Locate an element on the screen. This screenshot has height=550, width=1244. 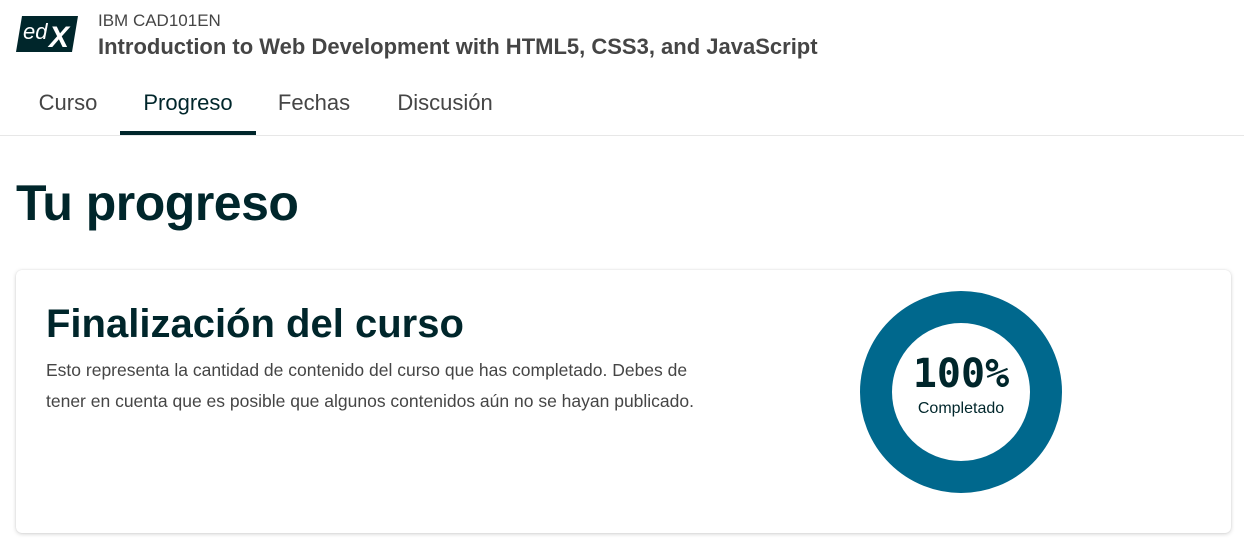
edx-logo: ed X is located at coordinates (47, 35).